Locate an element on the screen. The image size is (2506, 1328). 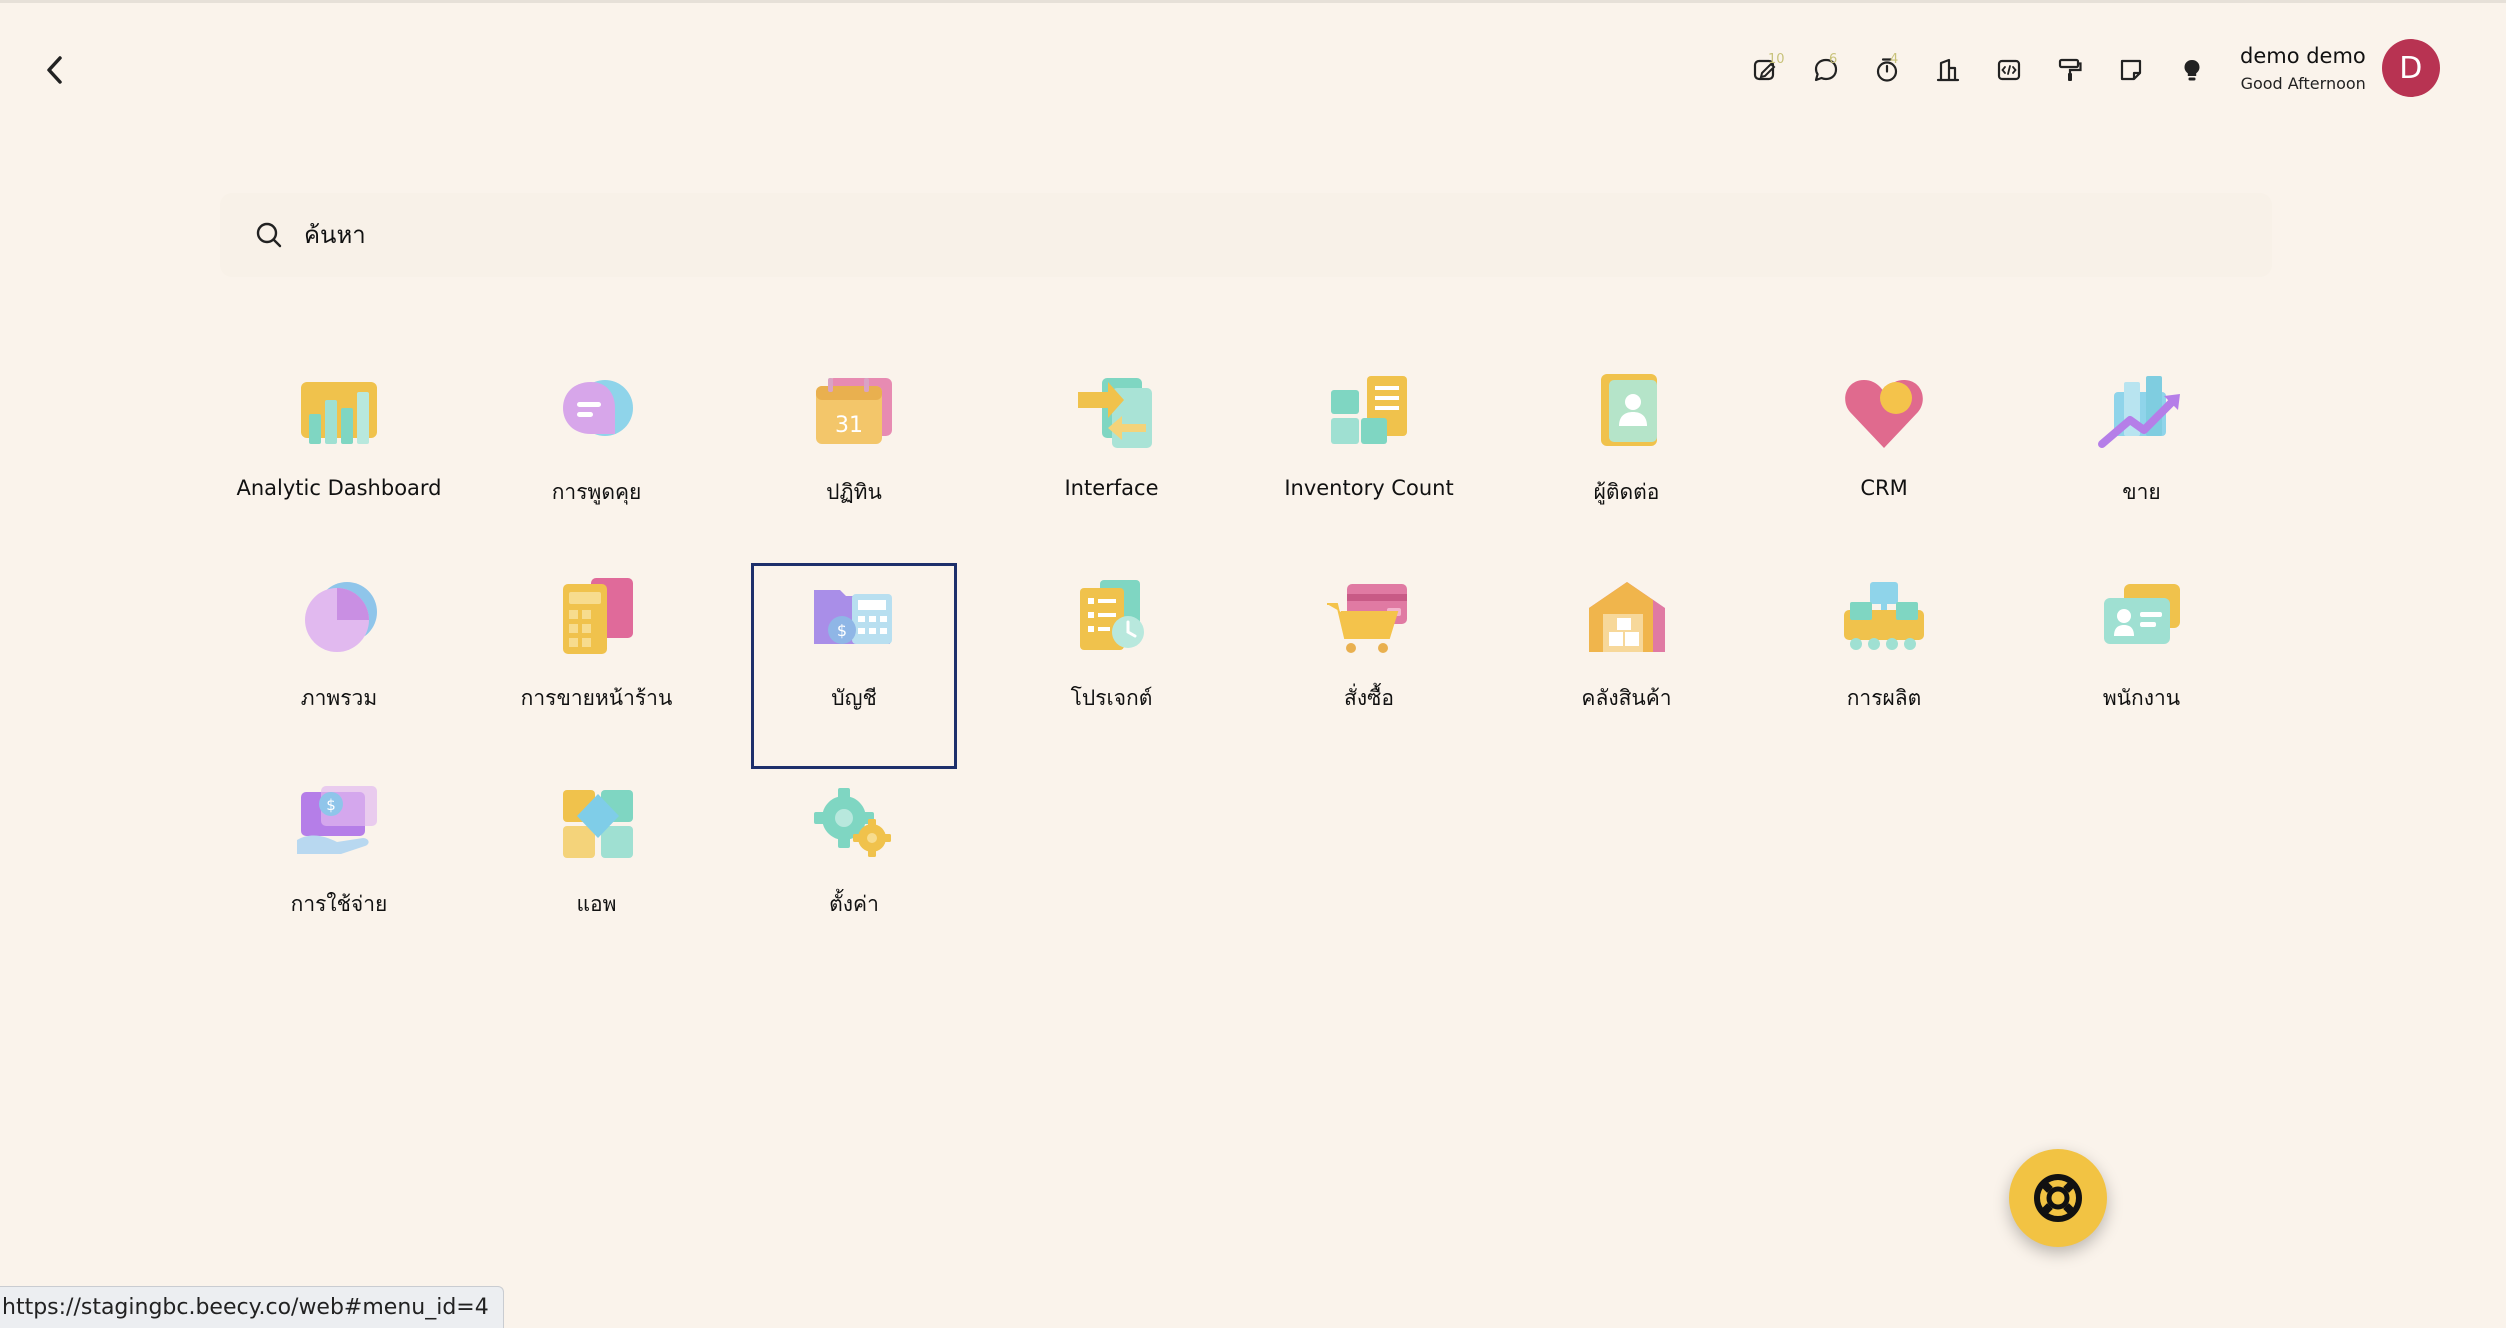
app-label: การพูดคุย is located at coordinates (596, 492).